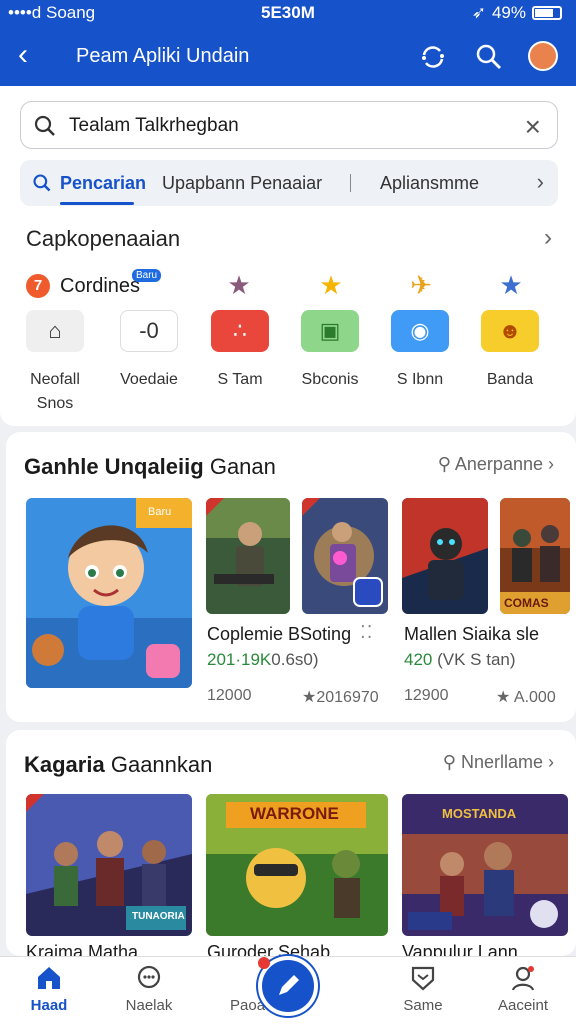 This screenshot has height=1024, width=576. I want to click on section-title-bold: Ganhle Unqaleiig, so click(114, 466).